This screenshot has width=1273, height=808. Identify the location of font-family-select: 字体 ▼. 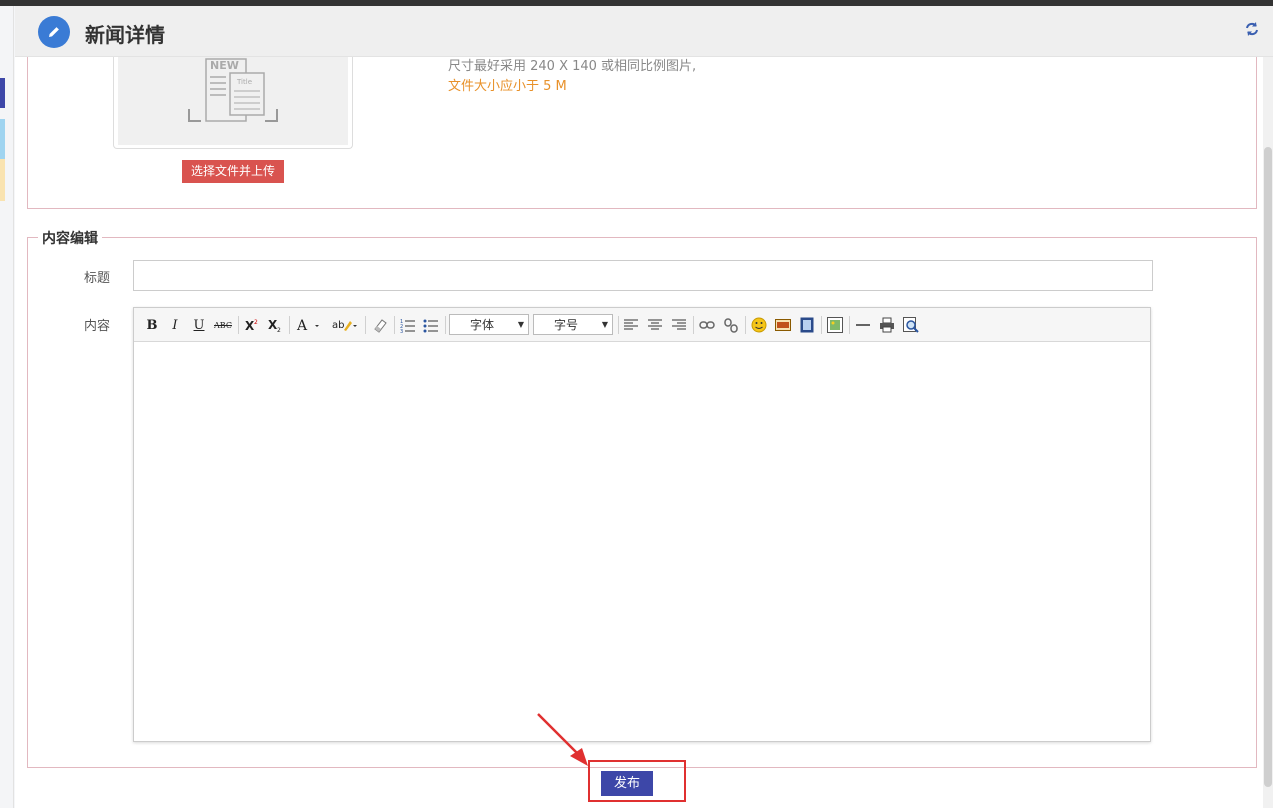
(489, 324).